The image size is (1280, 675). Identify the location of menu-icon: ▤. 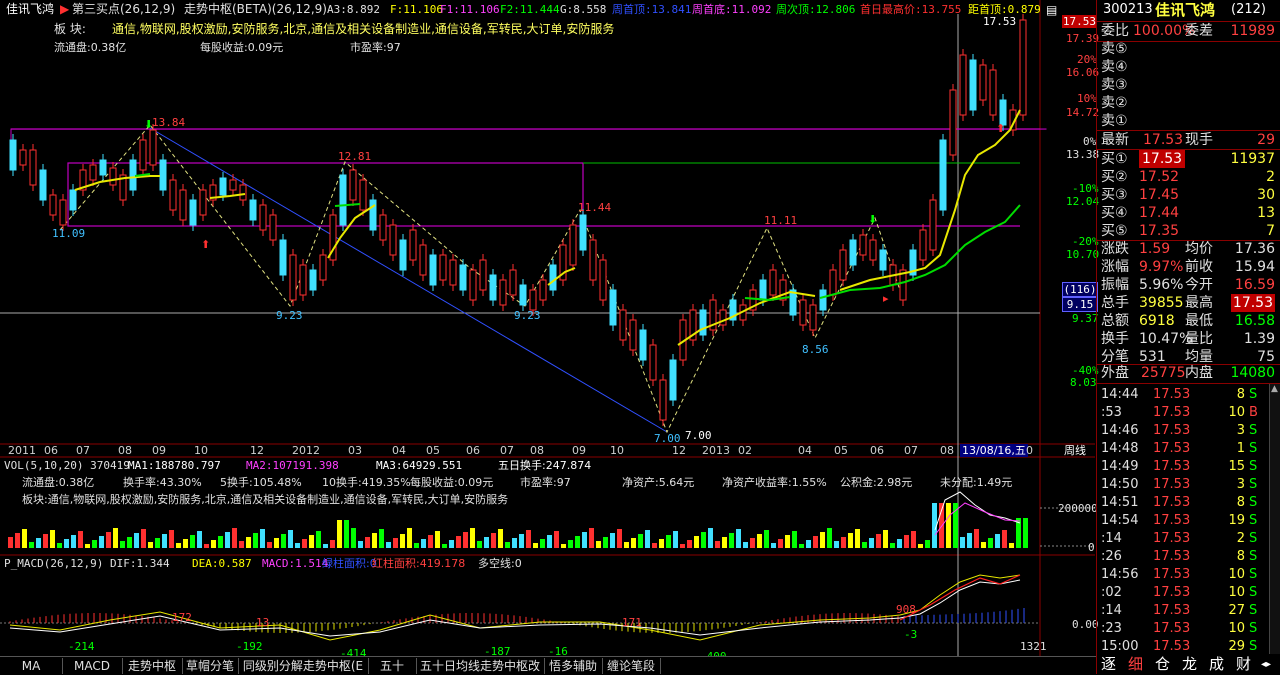
(1051, 10).